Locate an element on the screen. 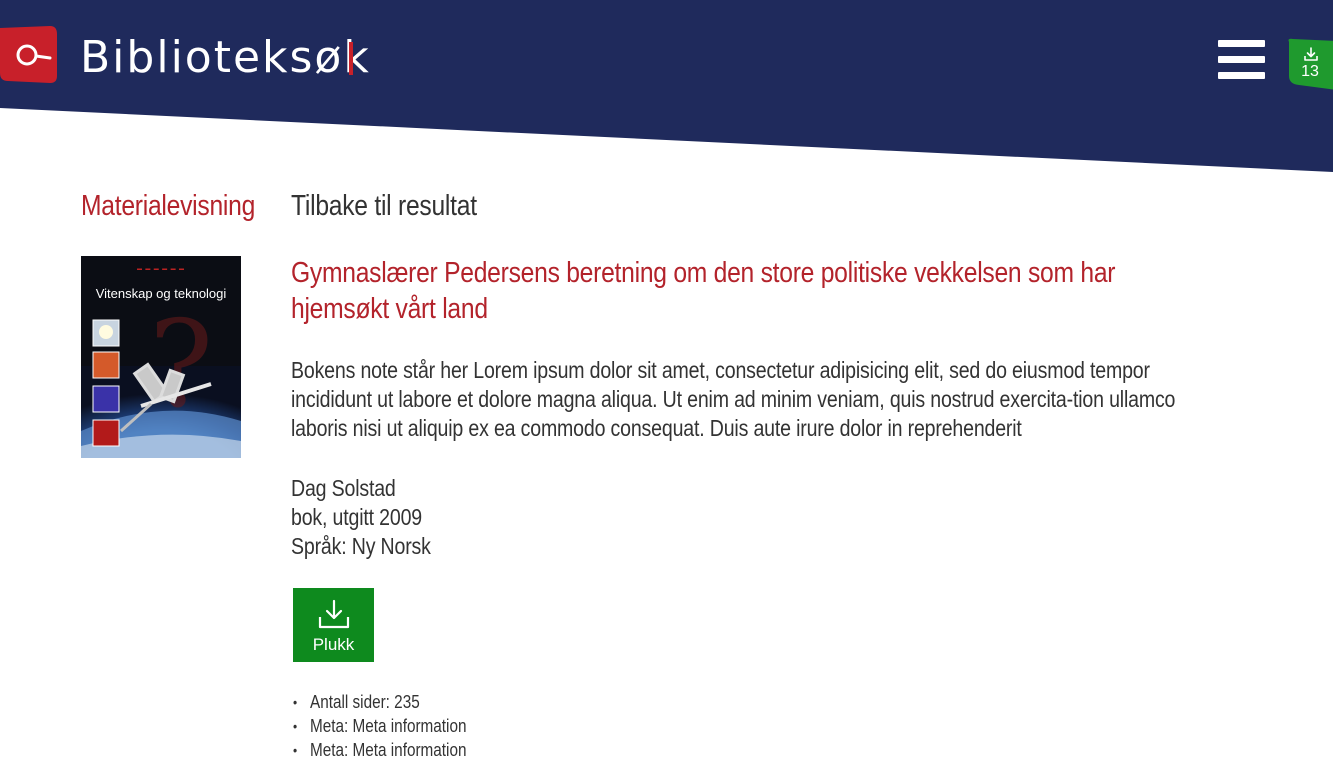 Image resolution: width=1333 pixels, height=762 pixels. book-cover-image: Vitenskap og teknologi ▬ ▬ ▬ ▬ ▬ ▬ ? is located at coordinates (161, 357).